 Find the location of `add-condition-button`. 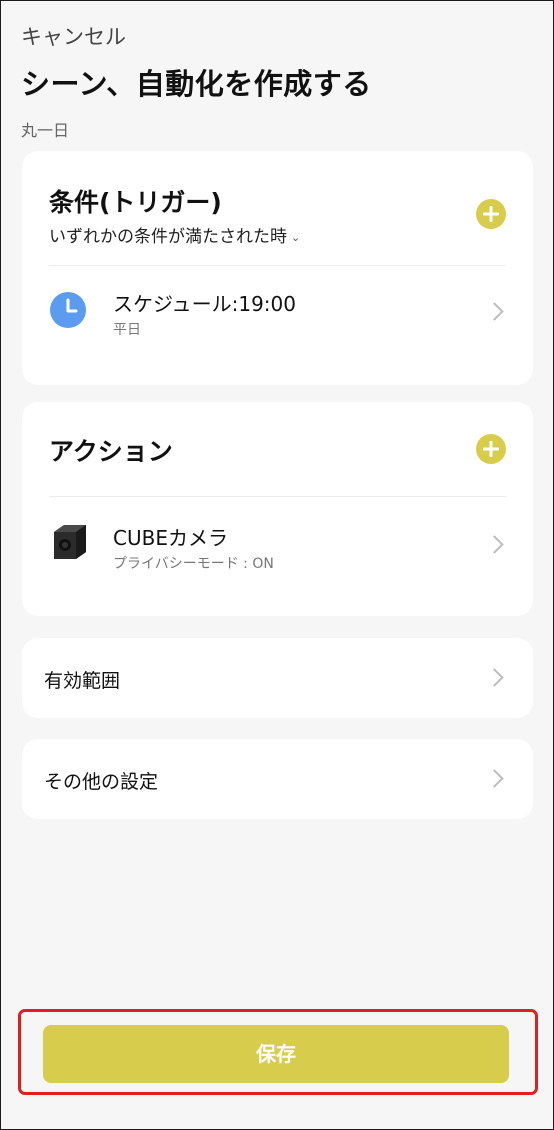

add-condition-button is located at coordinates (491, 214).